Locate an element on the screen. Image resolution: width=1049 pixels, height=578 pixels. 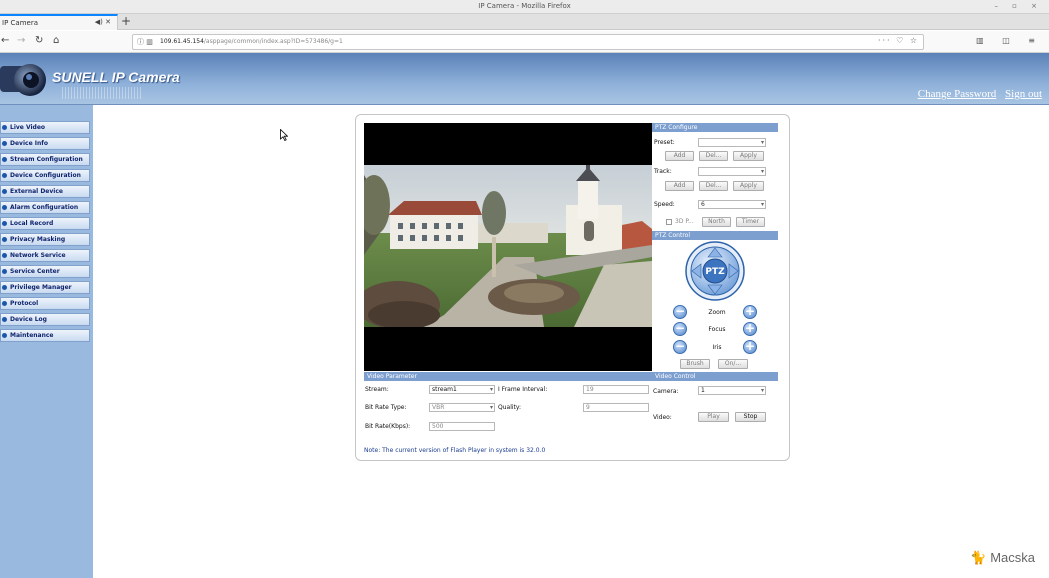
brush-button: Brush is located at coordinates (695, 364).